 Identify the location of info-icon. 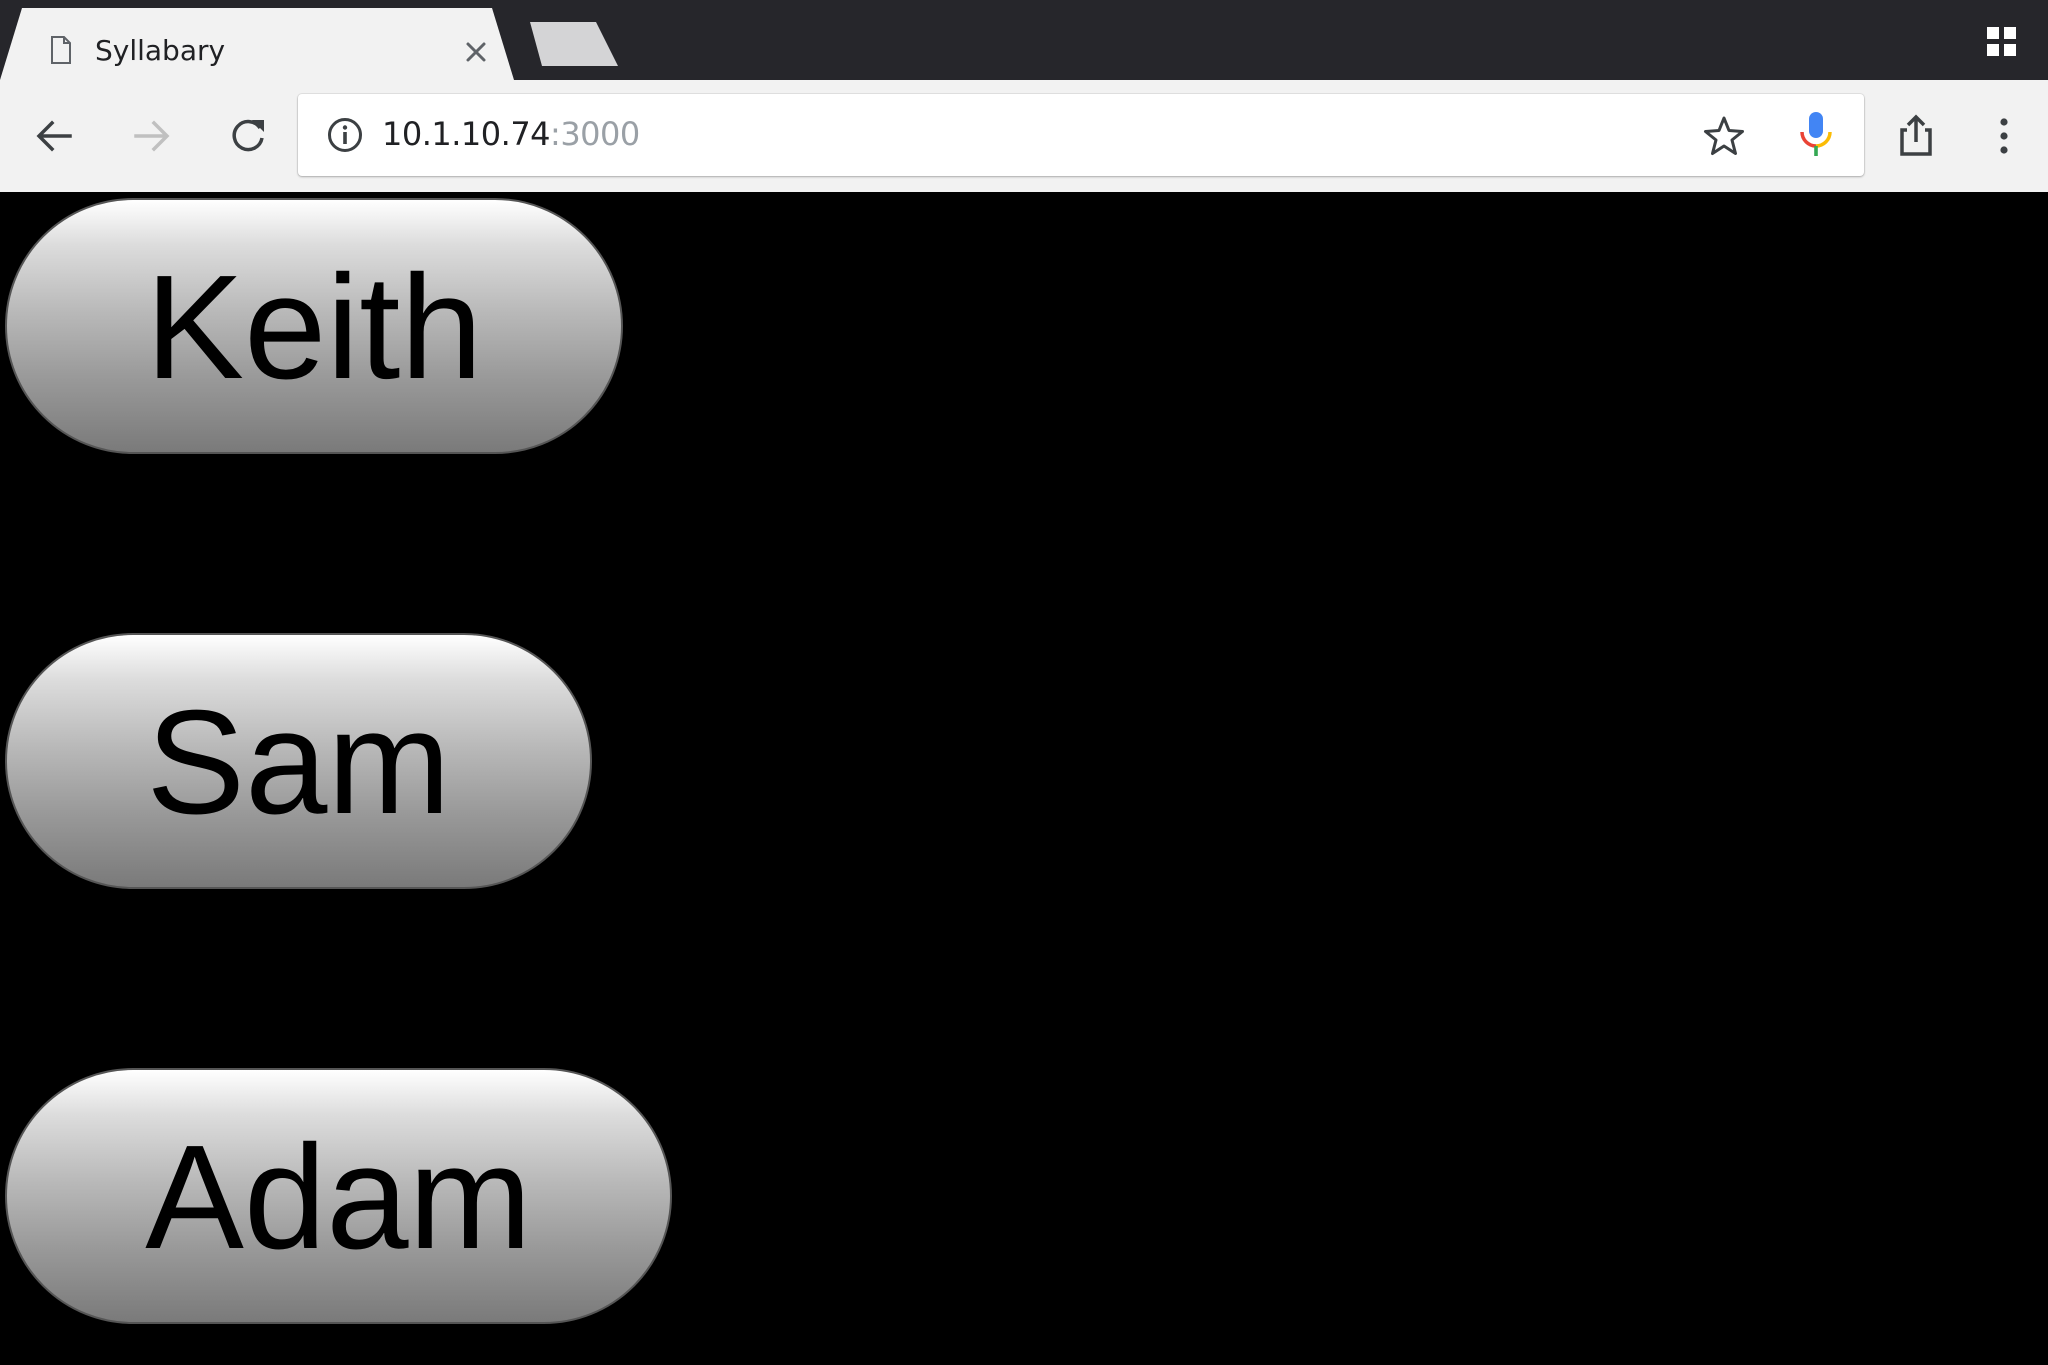
(345, 135).